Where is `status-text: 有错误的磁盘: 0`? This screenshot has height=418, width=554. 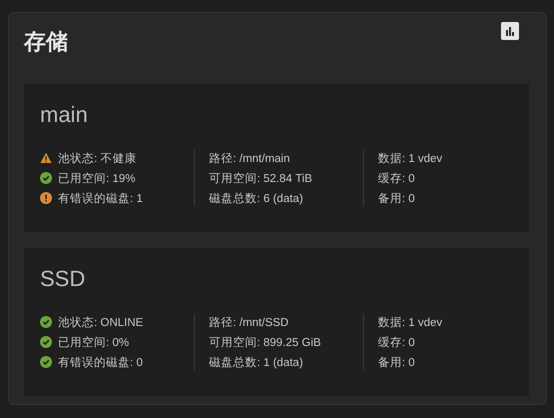
status-text: 有错误的磁盘: 0 is located at coordinates (100, 363).